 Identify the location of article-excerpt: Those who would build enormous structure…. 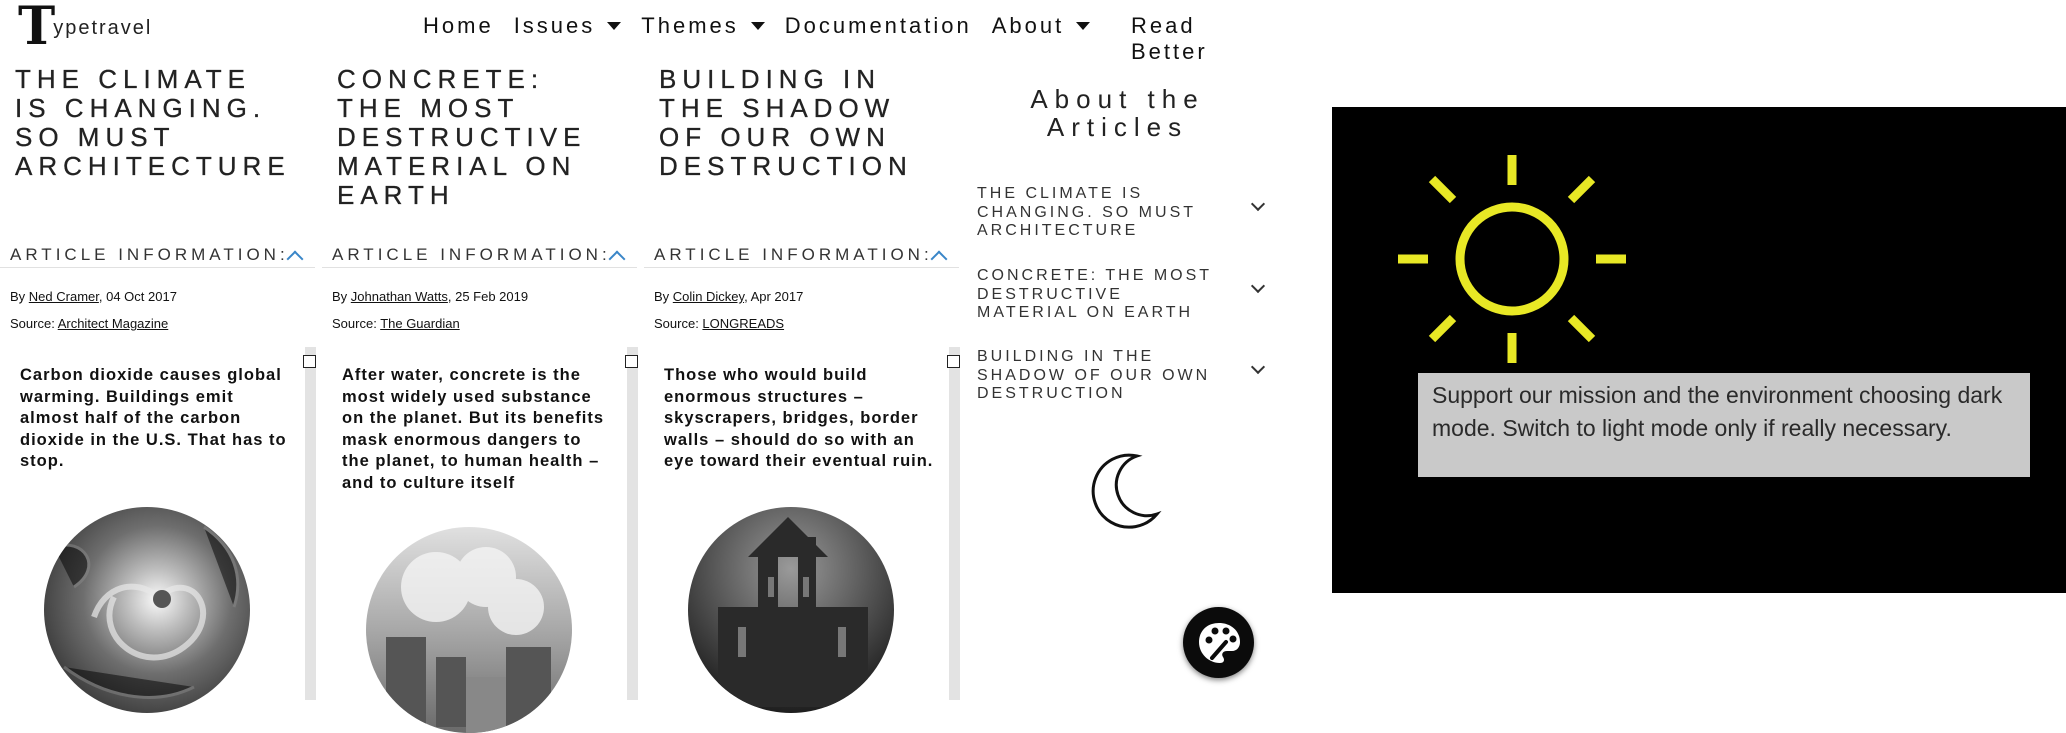
(799, 418).